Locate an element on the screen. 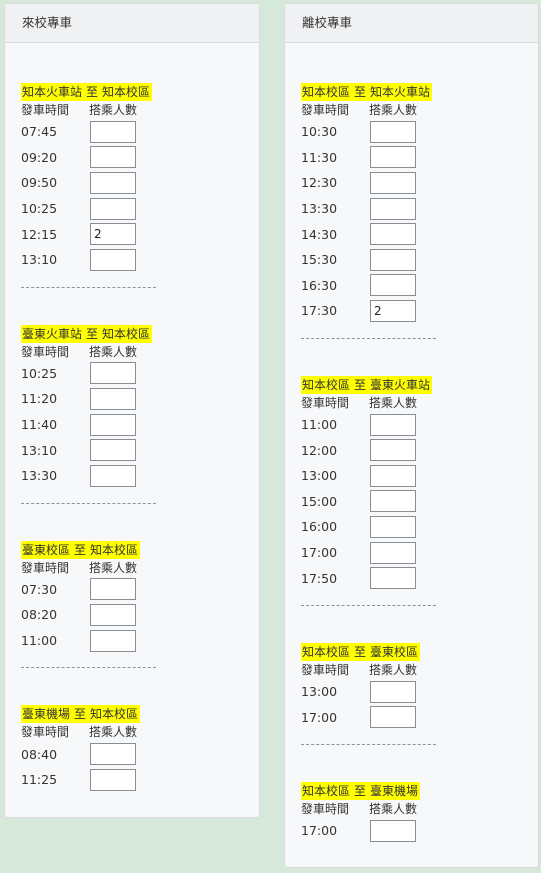 Image resolution: width=541 pixels, height=873 pixels. route-section: 臺東機場至知本校區 發車時間 搭乘人數 08:40 11:25 is located at coordinates (140, 747).